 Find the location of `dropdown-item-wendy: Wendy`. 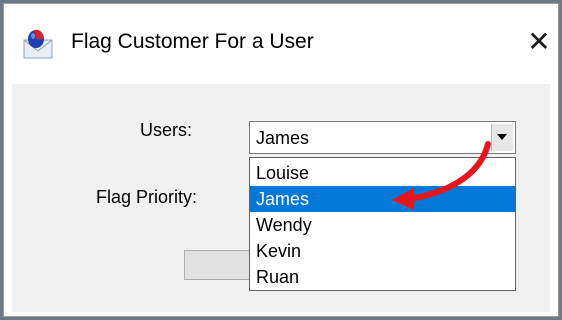

dropdown-item-wendy: Wendy is located at coordinates (382, 225).